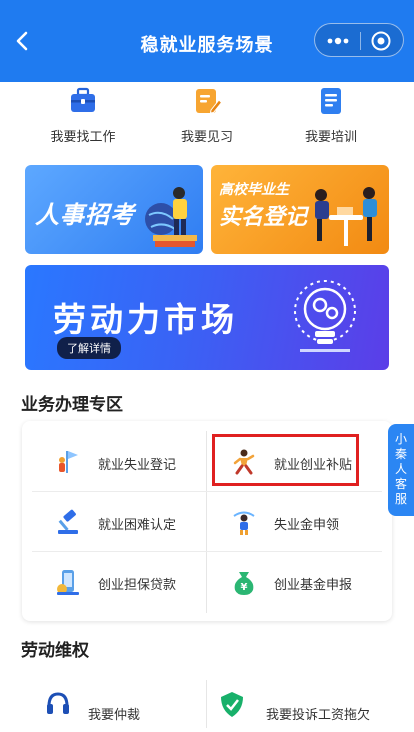  I want to click on cs-char: 秦, so click(400, 454).